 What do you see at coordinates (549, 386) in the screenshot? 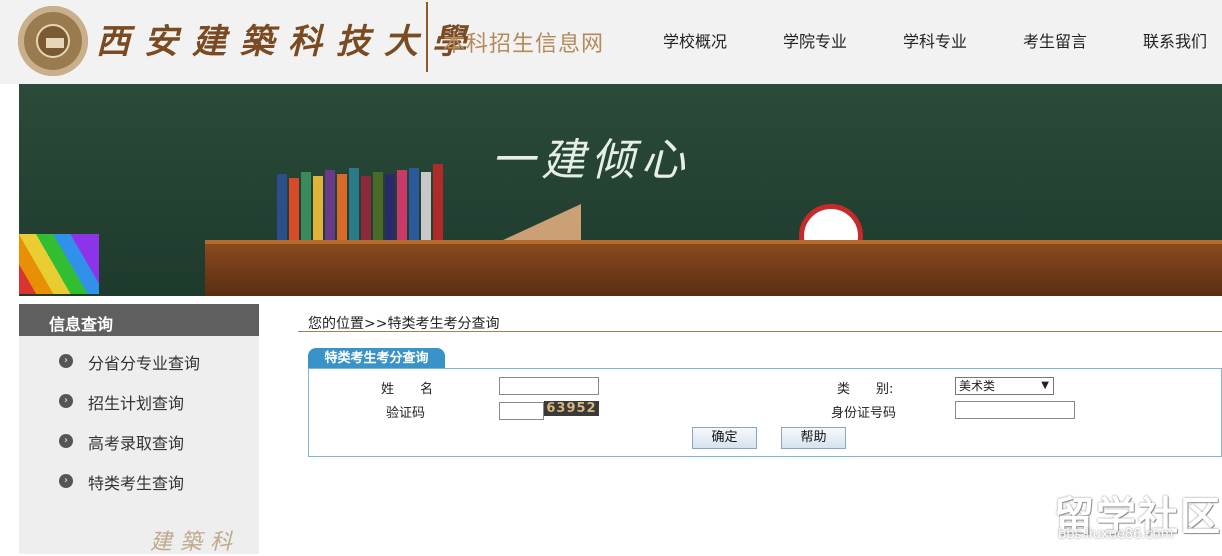
I see `name-input` at bounding box center [549, 386].